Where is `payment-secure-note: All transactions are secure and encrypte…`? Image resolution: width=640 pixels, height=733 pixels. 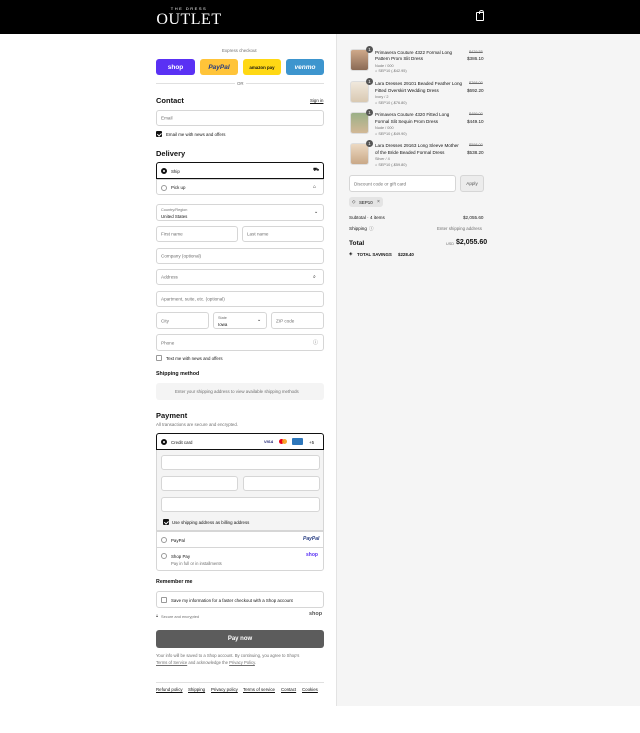 payment-secure-note: All transactions are secure and encrypte… is located at coordinates (197, 424).